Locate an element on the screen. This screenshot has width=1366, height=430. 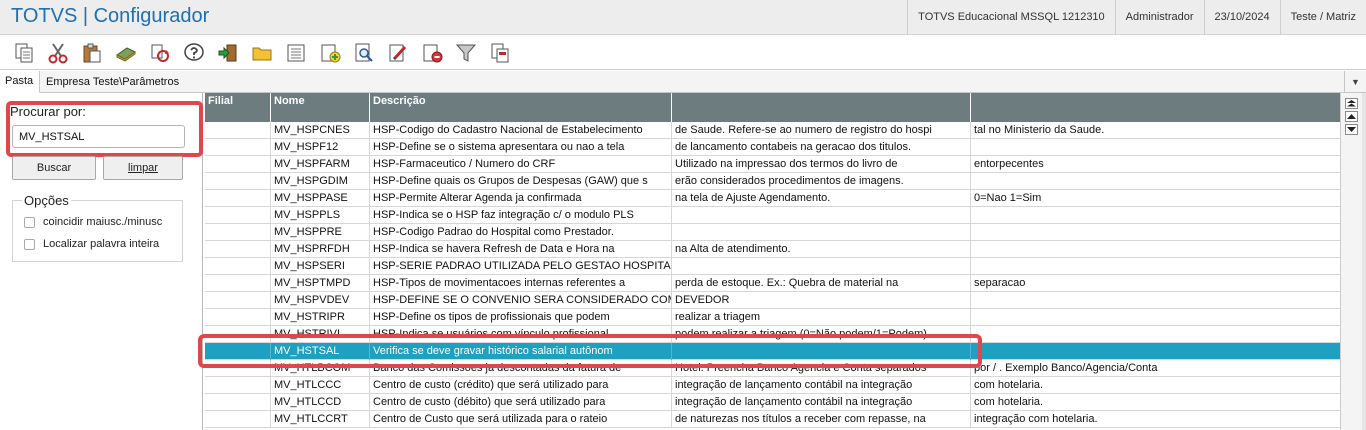
status-user: Administrador is located at coordinates (1159, 17).